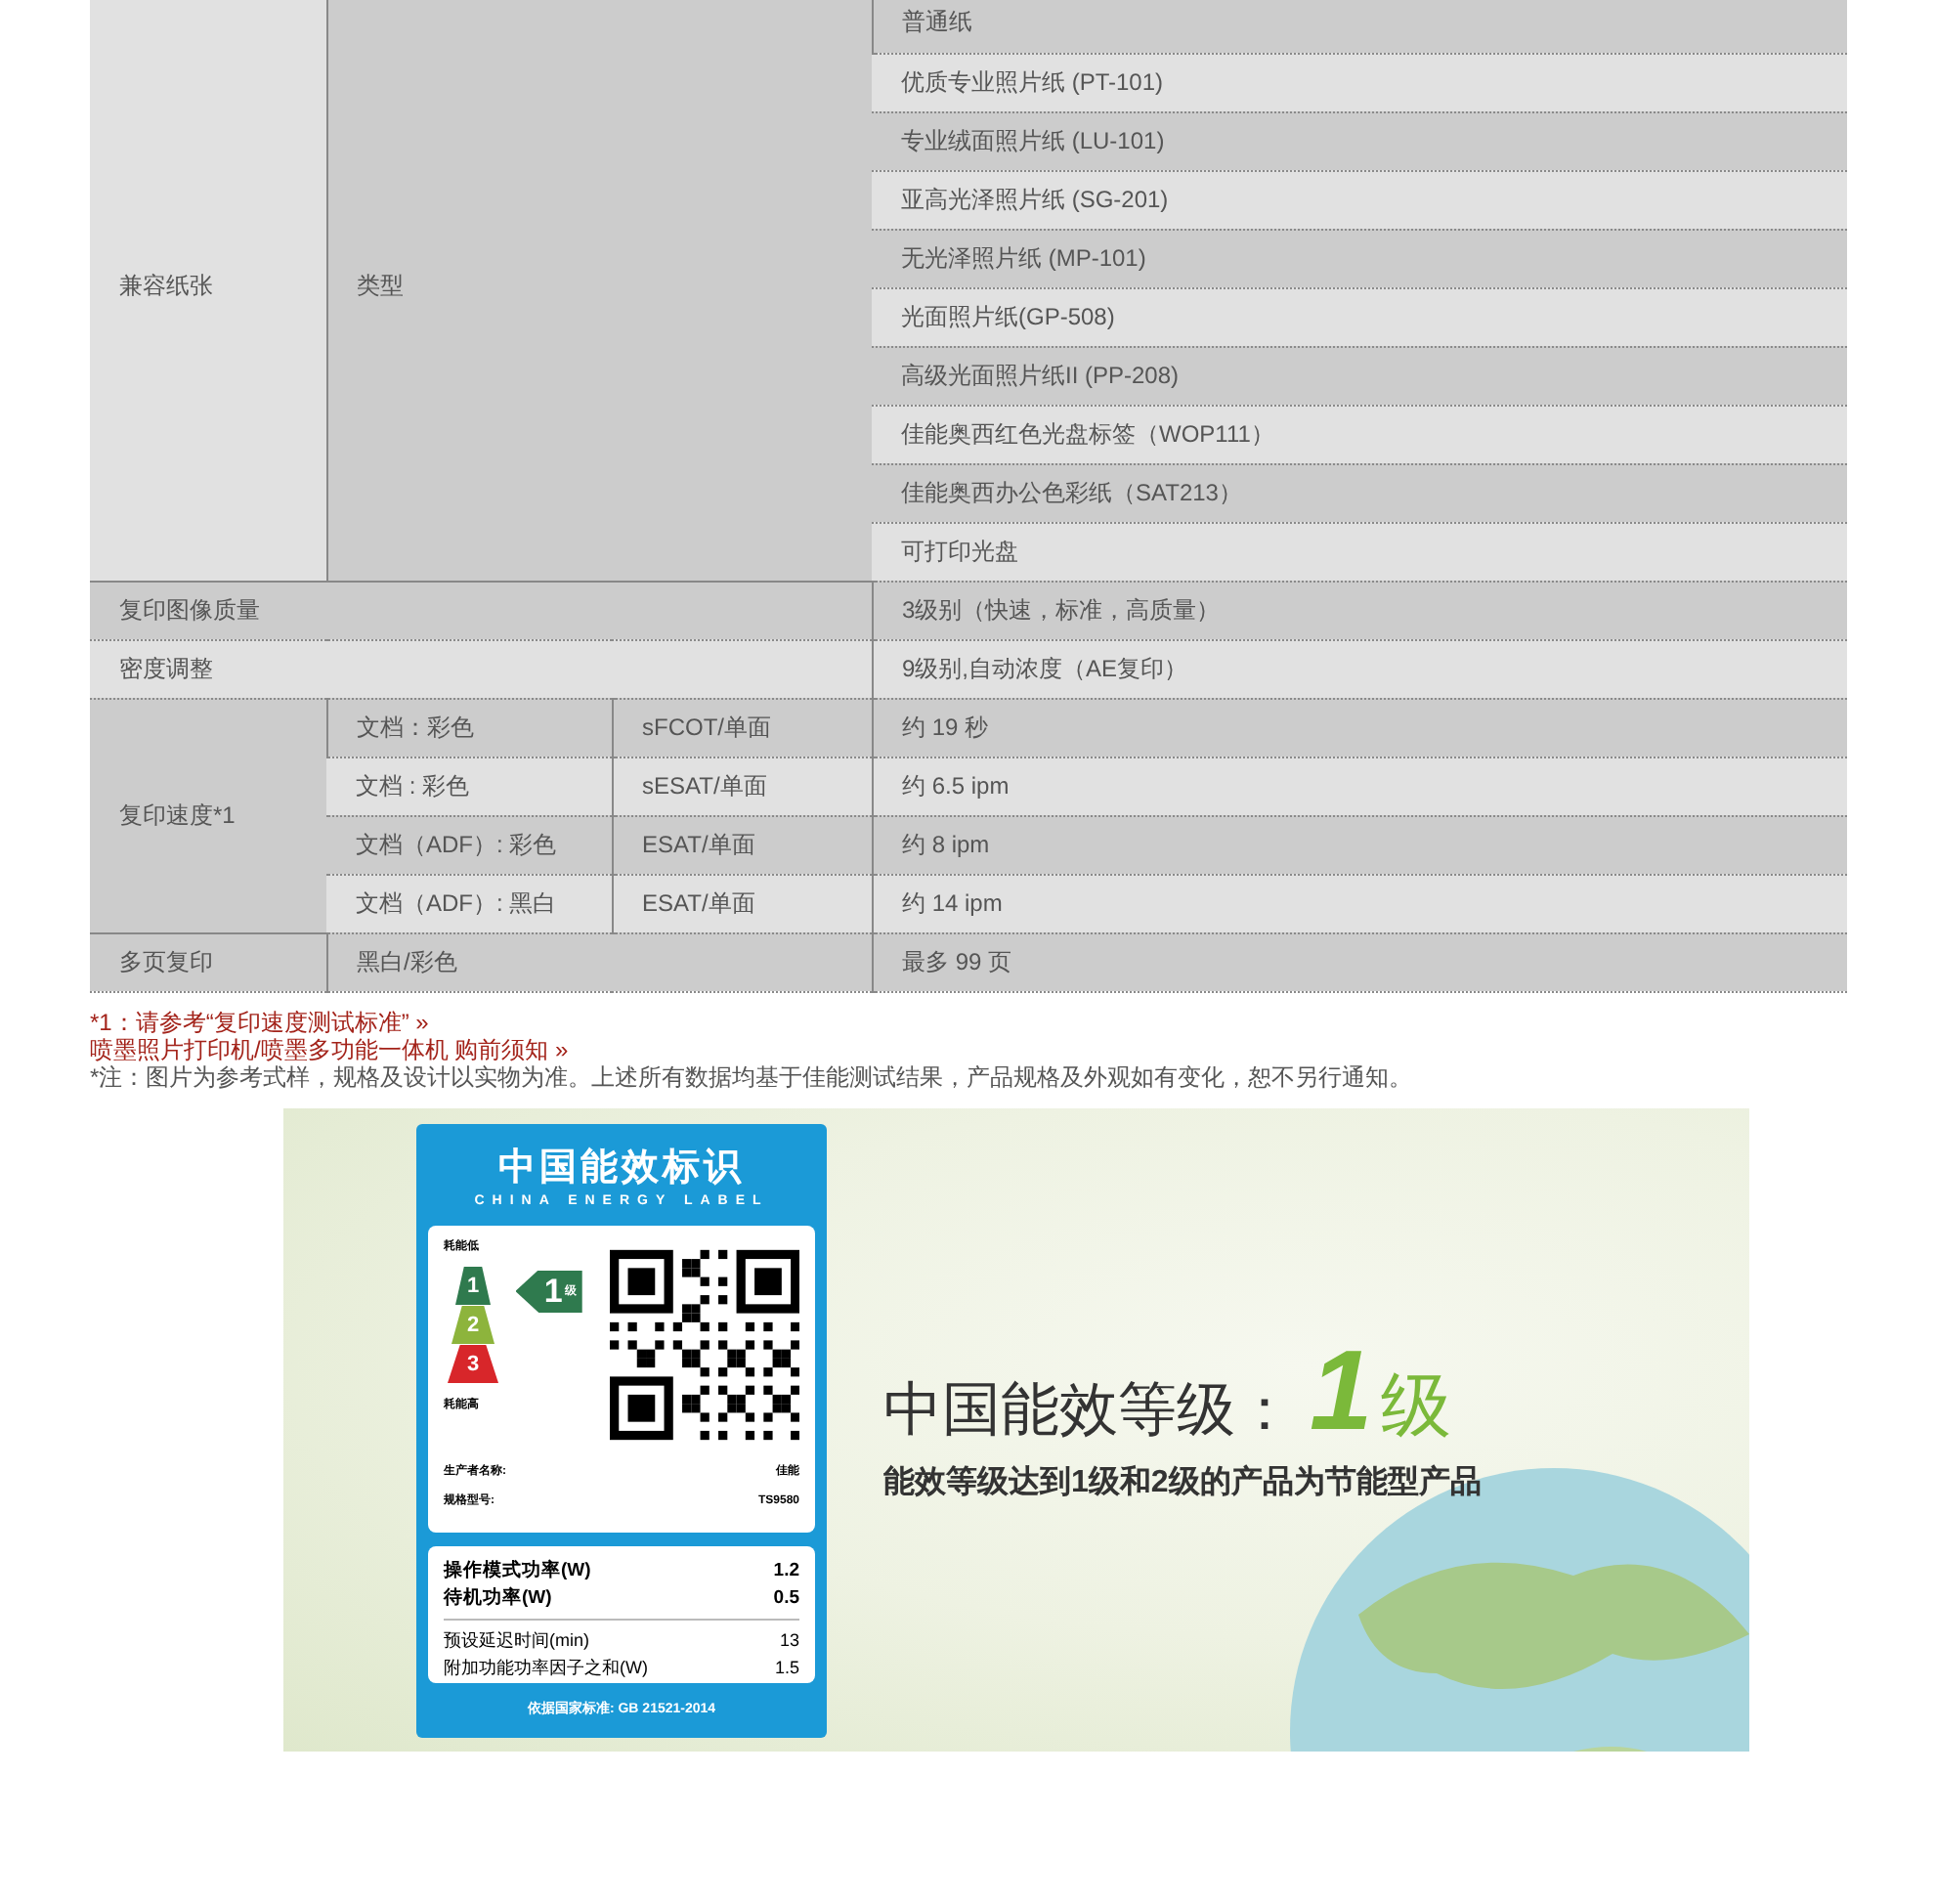 The image size is (1935, 1904). Describe the element at coordinates (1359, 610) in the screenshot. I see `table-cell: 3级别（快速，标准，高质量）` at that location.